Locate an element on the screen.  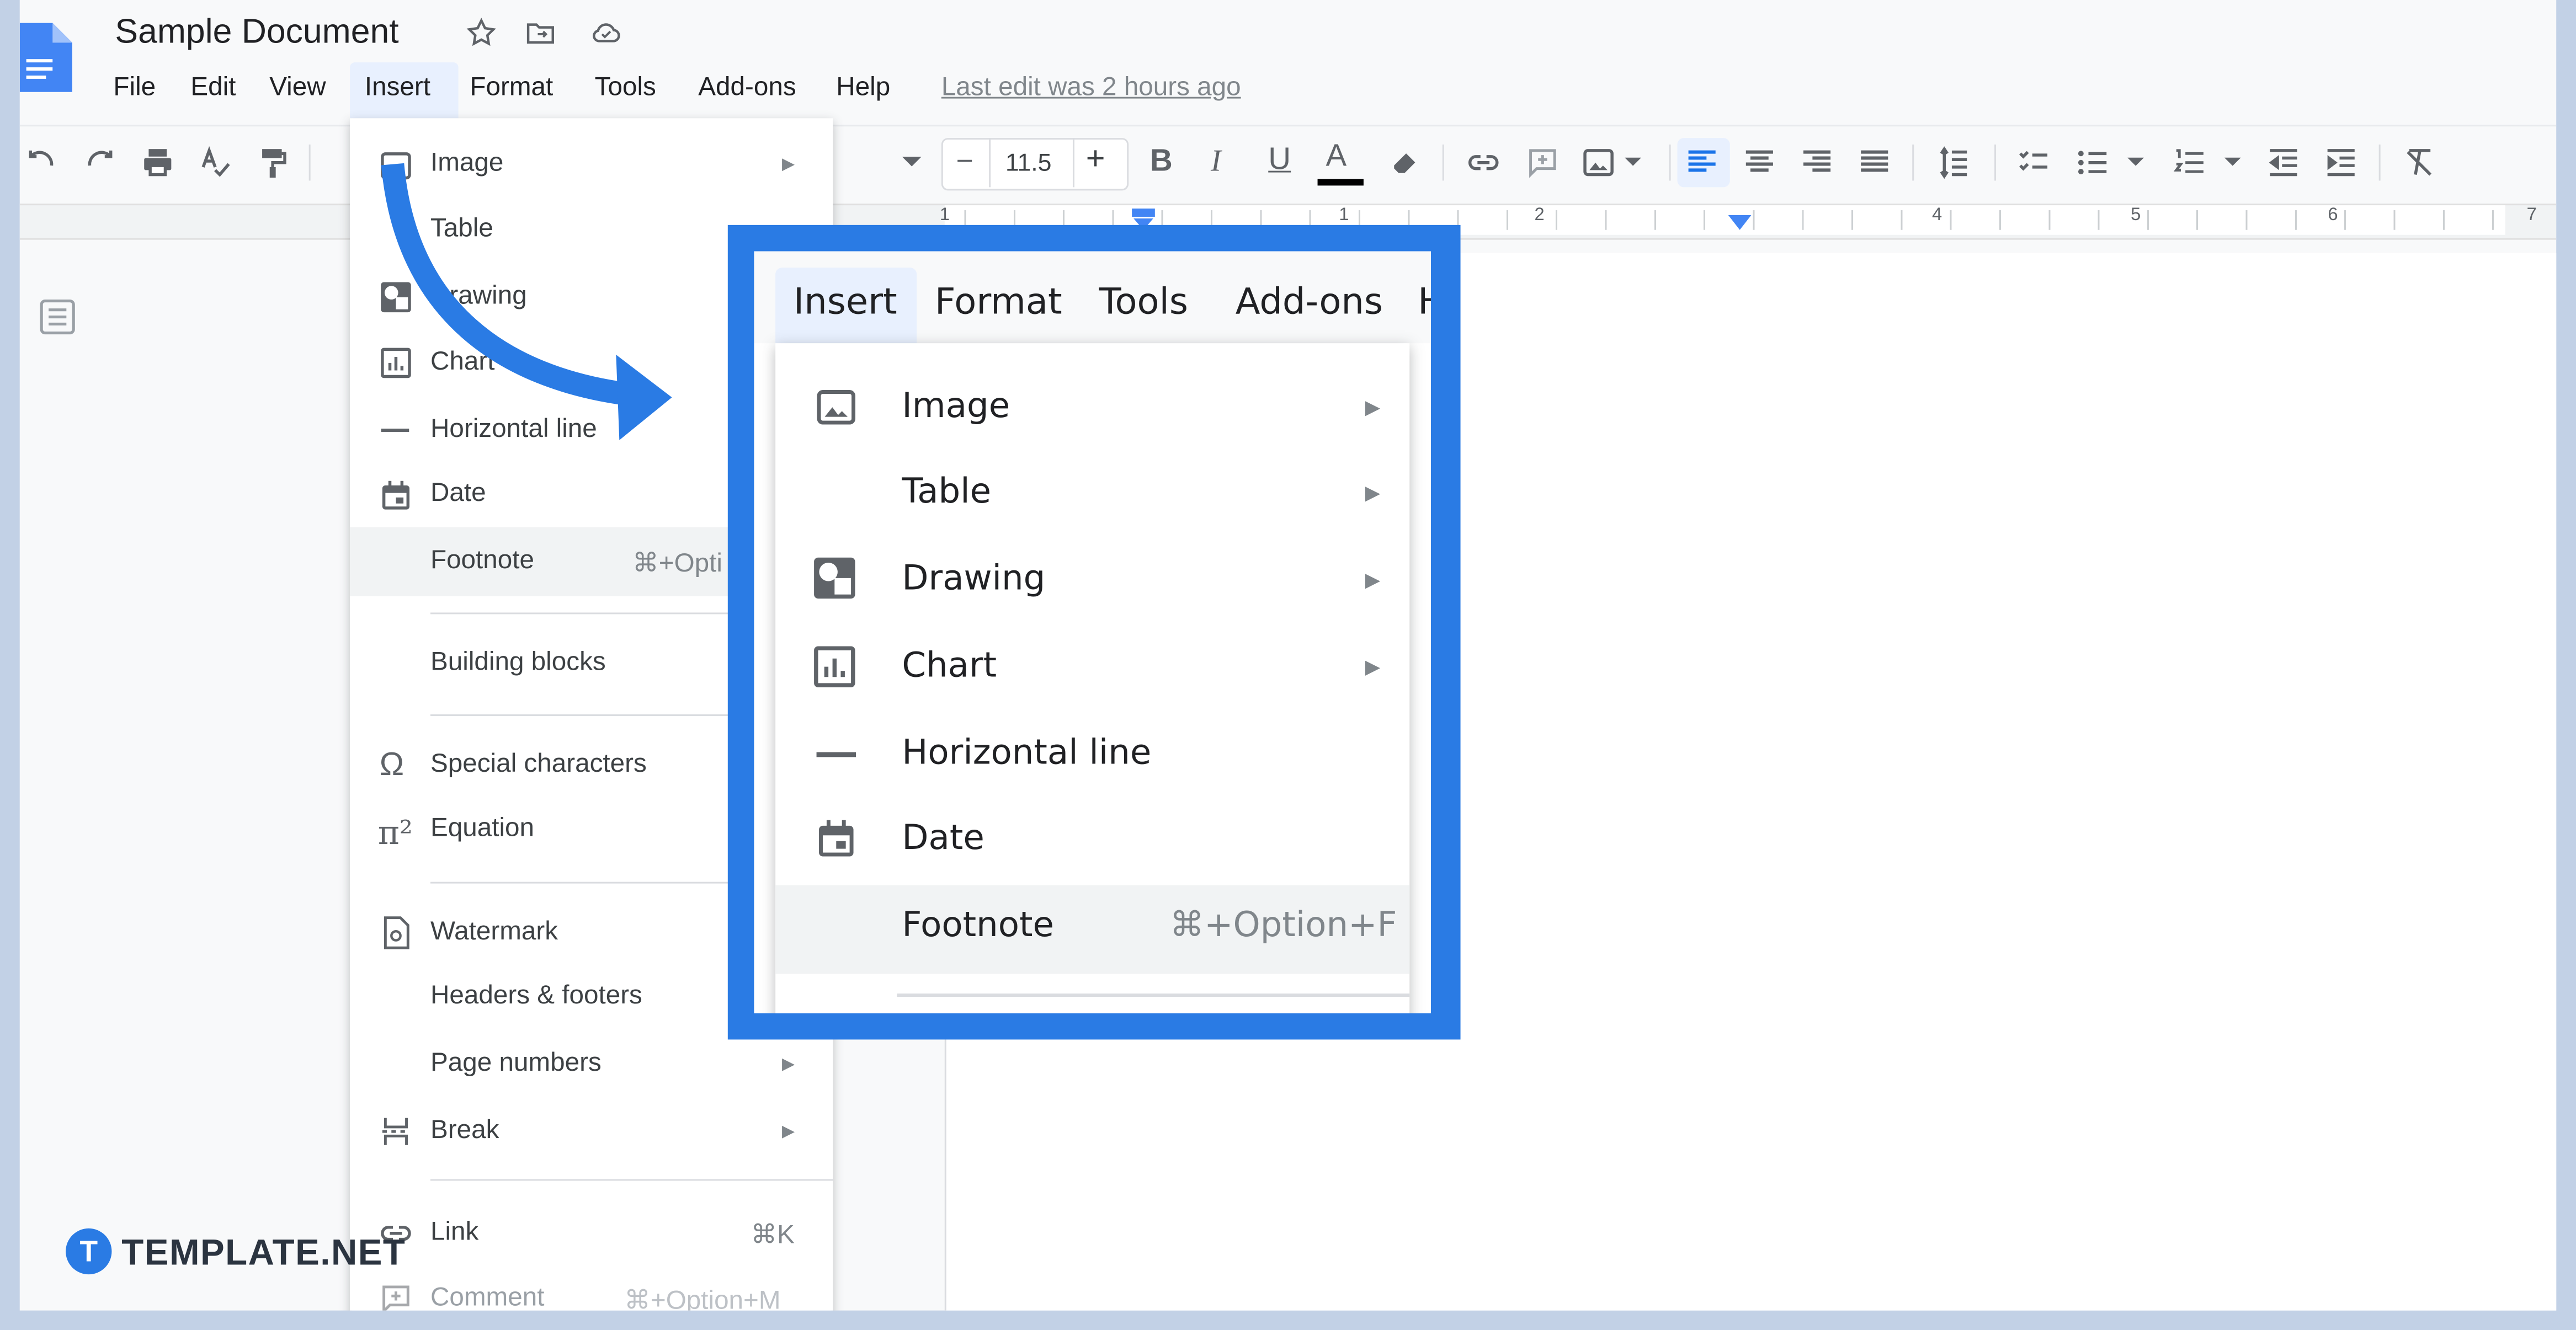
zoom-image-icon is located at coordinates (836, 407).